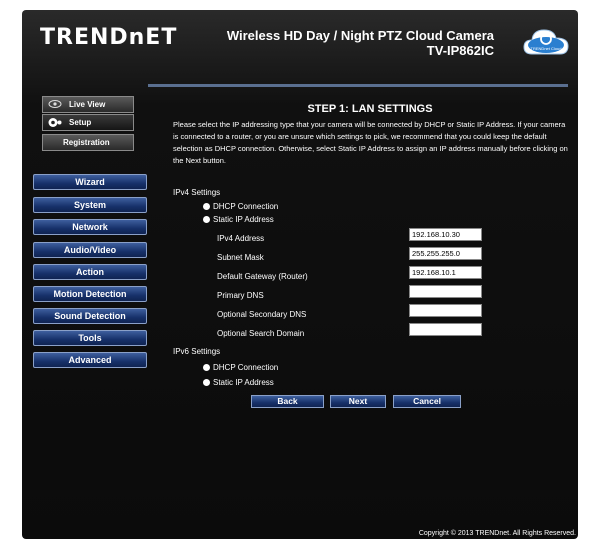  I want to click on nav-system: System, so click(90, 205).